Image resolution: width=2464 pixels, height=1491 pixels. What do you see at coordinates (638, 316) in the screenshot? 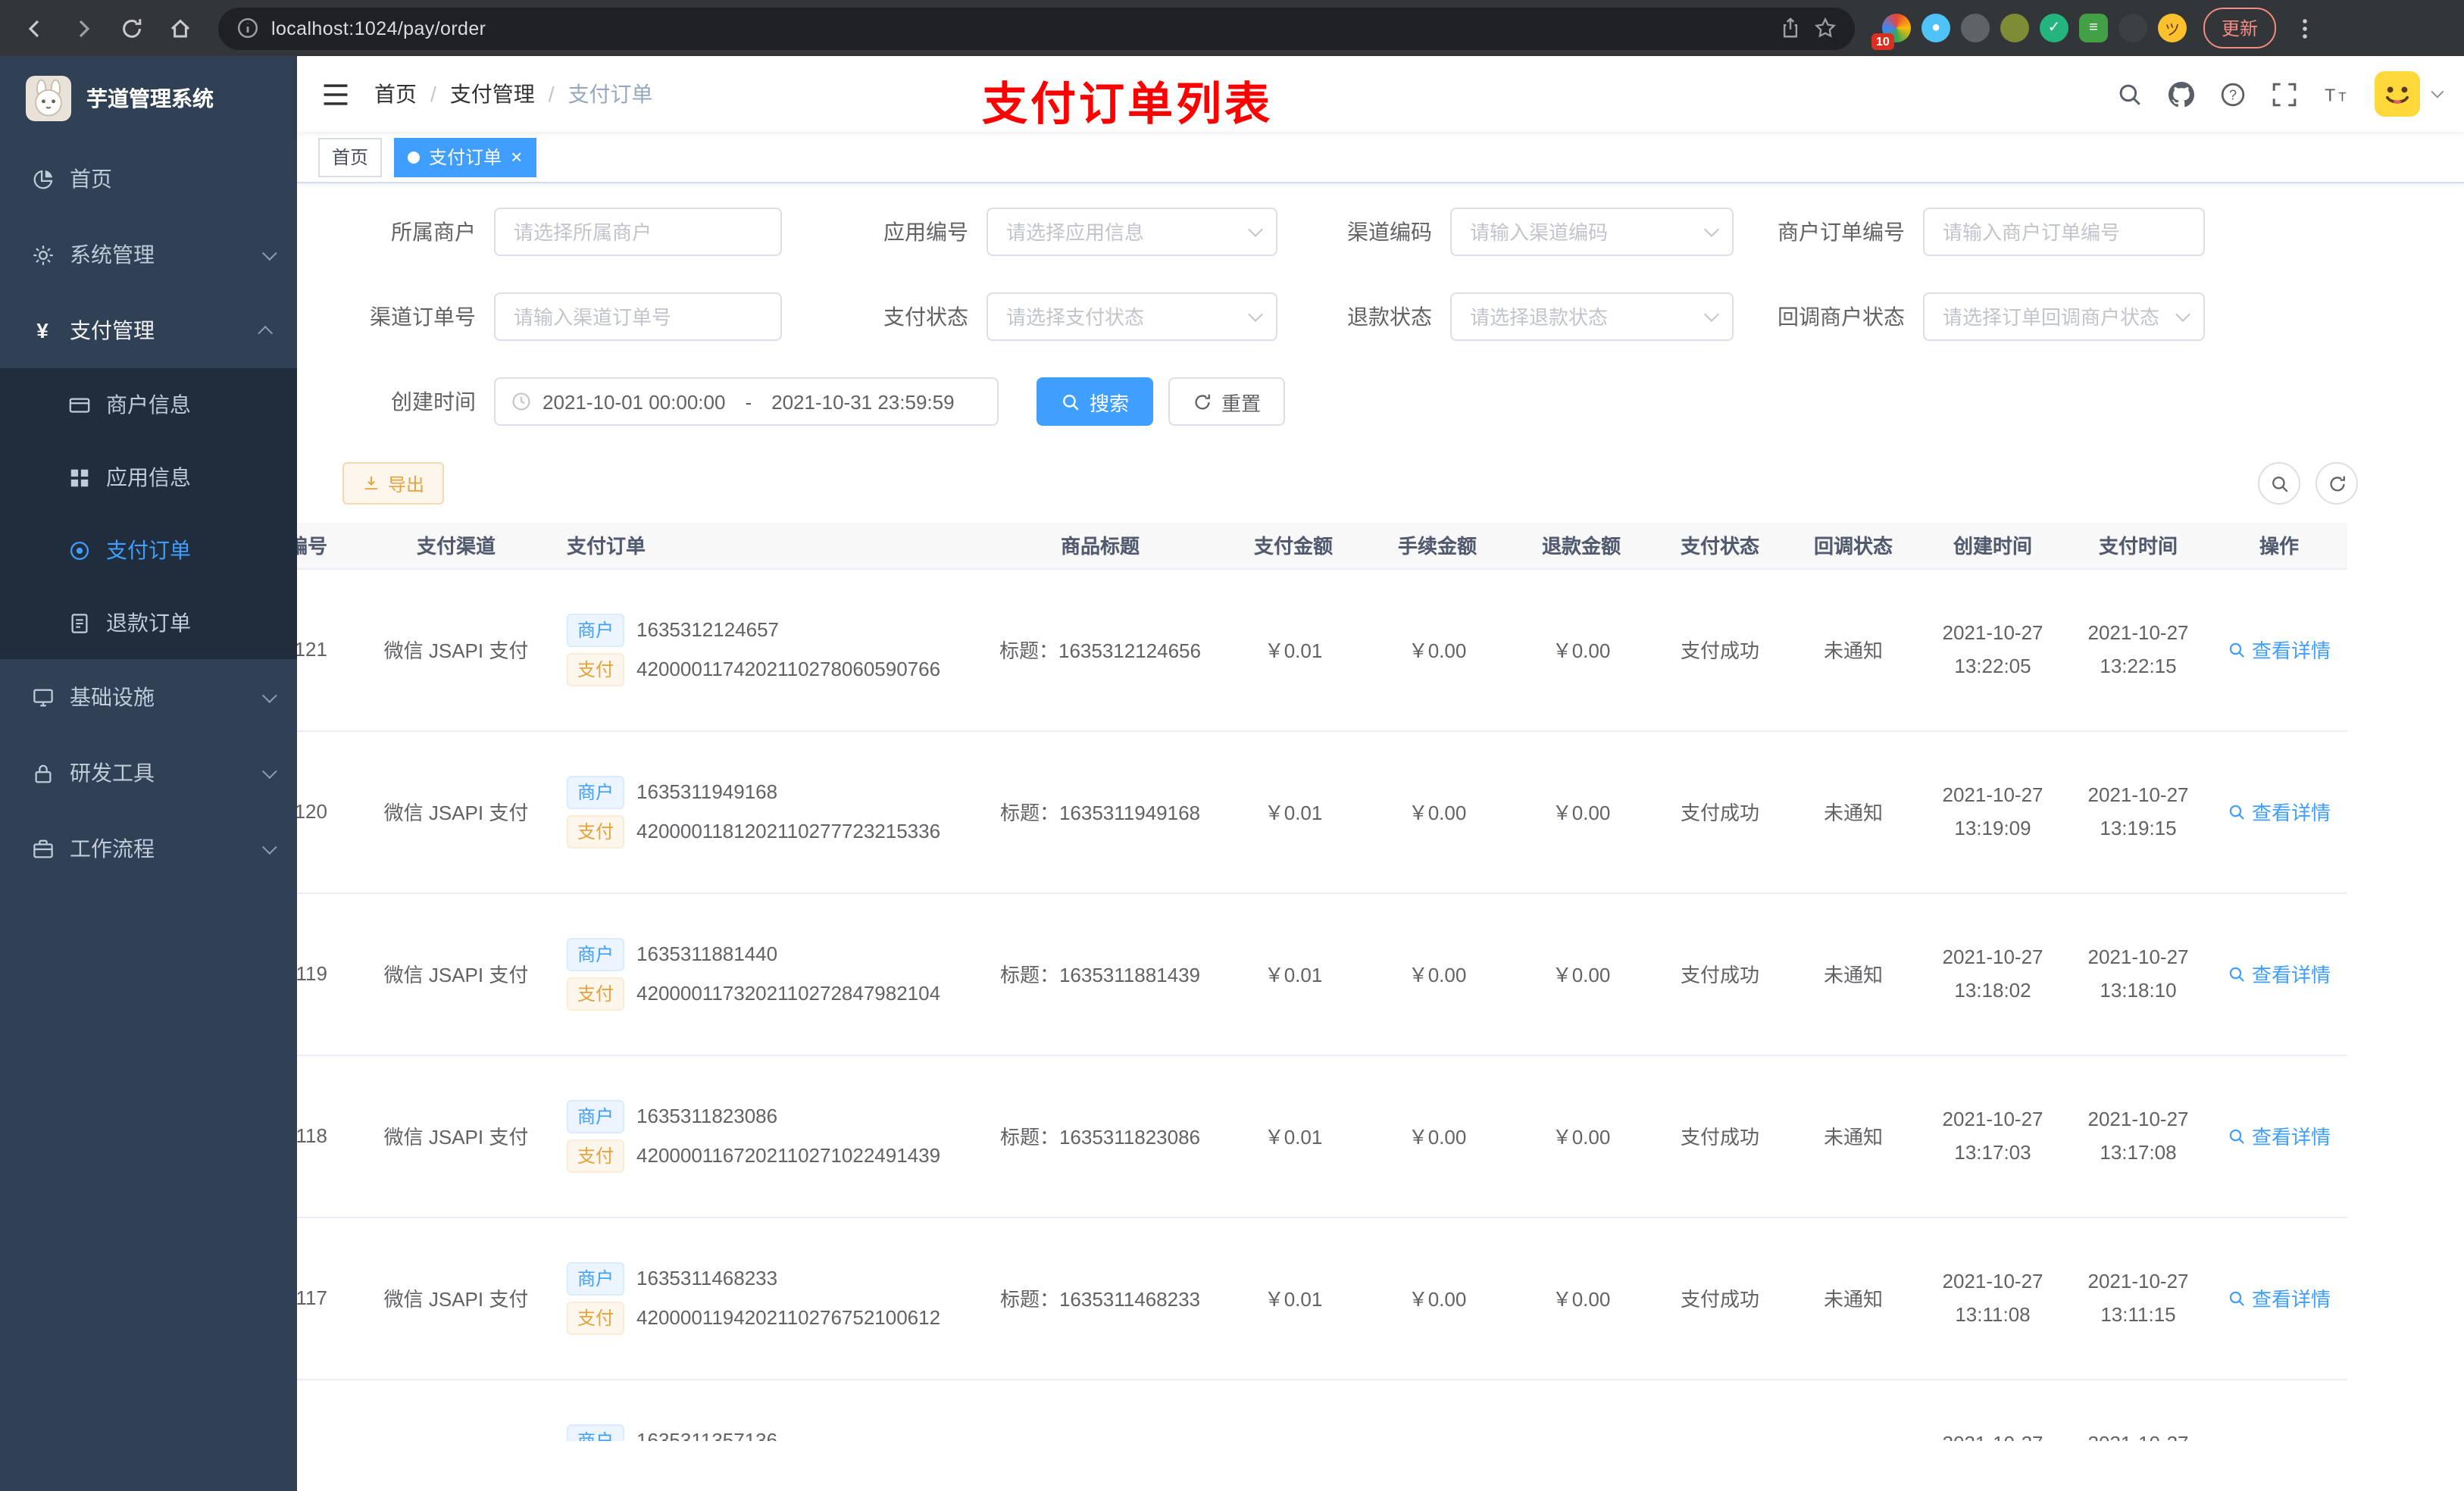
I see `channel-order-no-input` at bounding box center [638, 316].